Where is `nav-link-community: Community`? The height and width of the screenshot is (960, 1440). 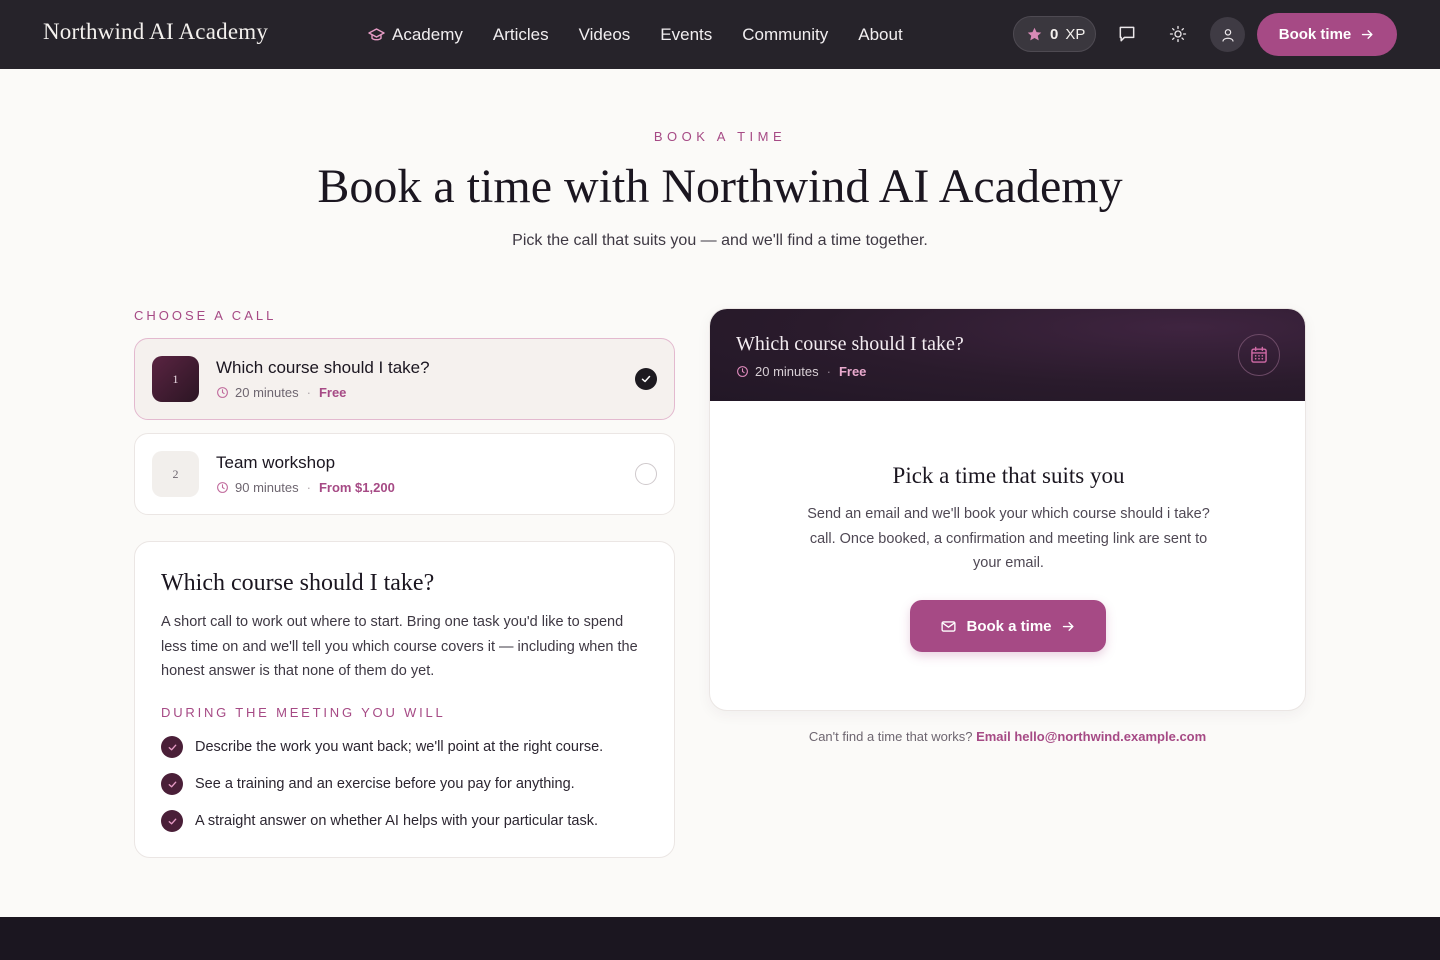 nav-link-community: Community is located at coordinates (785, 35).